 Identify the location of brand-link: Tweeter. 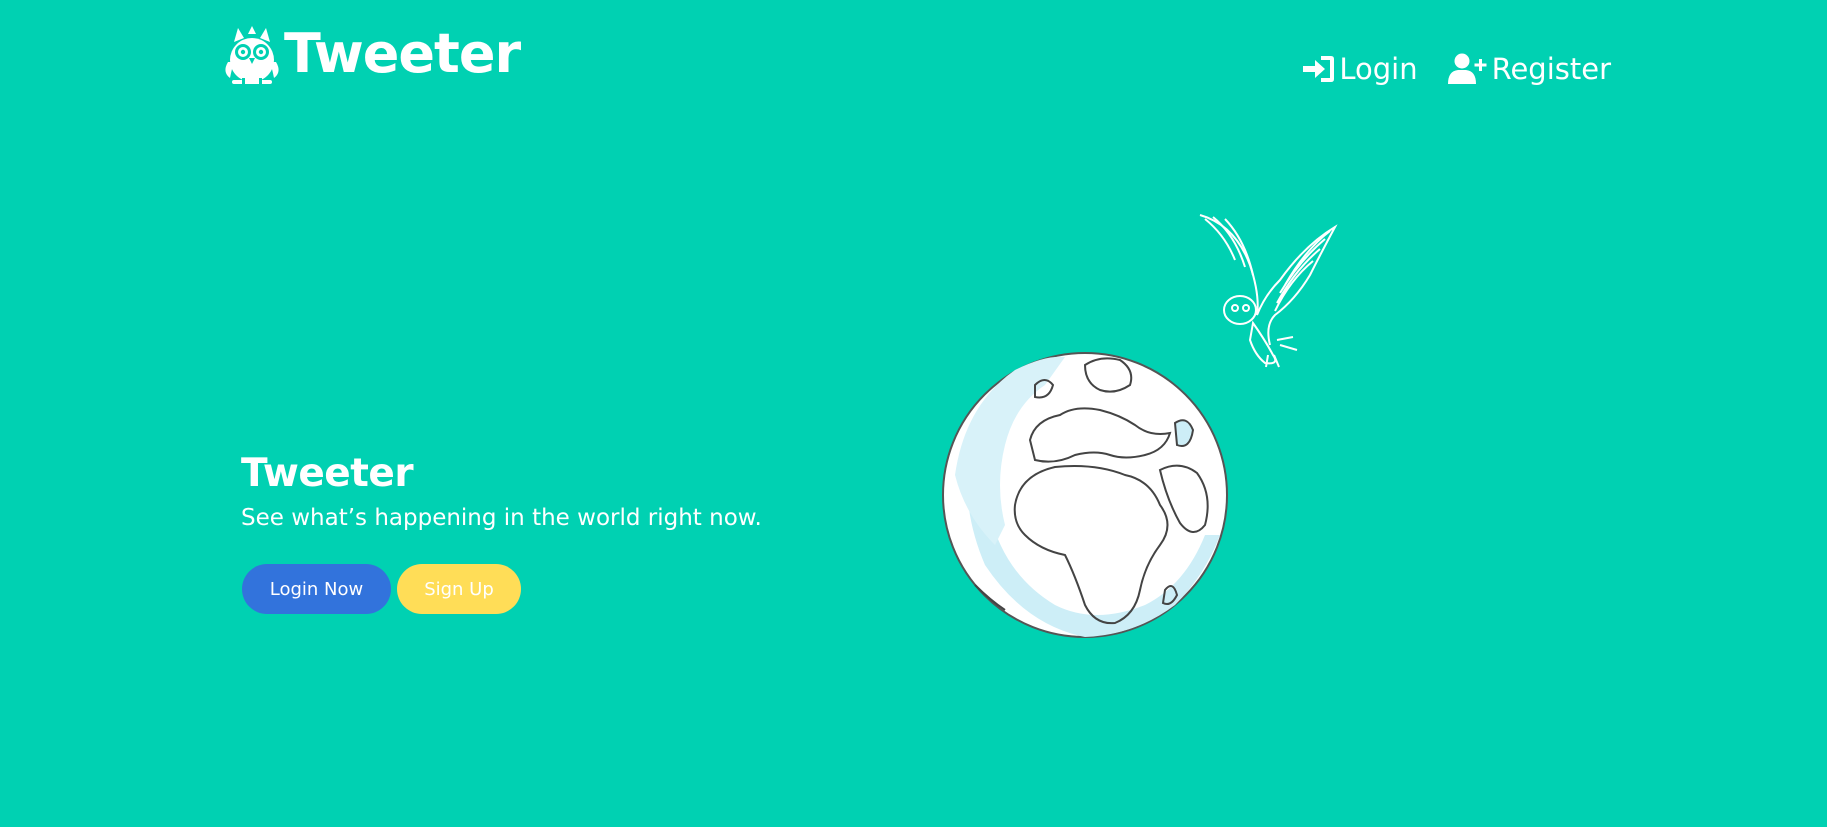
(371, 54).